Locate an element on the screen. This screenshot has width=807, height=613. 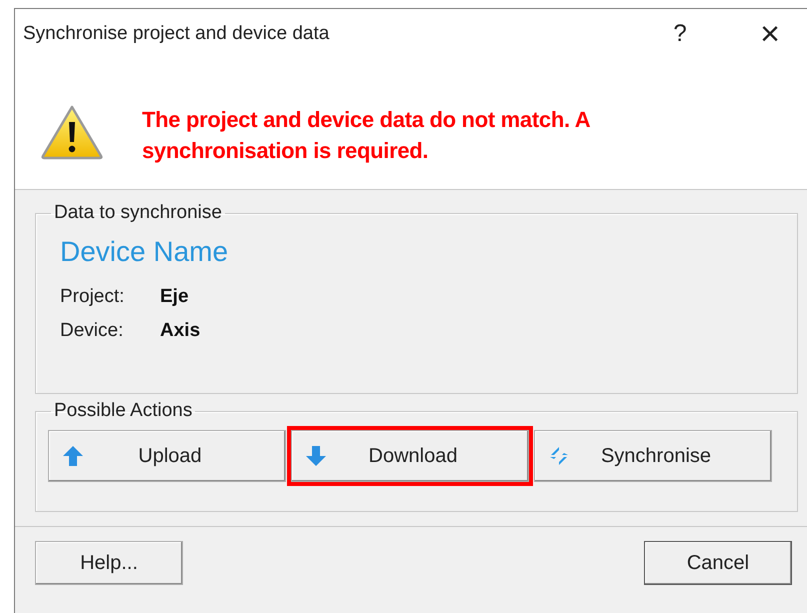
help-button: ? is located at coordinates (680, 34).